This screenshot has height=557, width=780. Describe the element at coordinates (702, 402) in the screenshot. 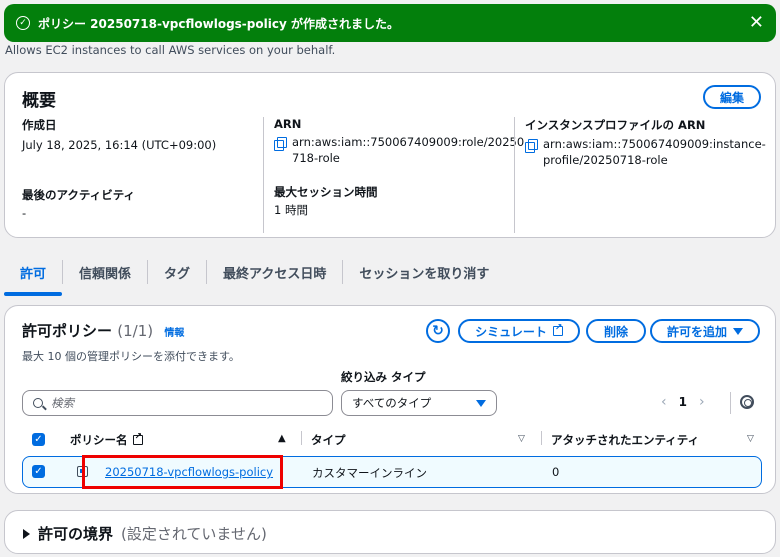

I see `chevron-right-icon: ›` at that location.